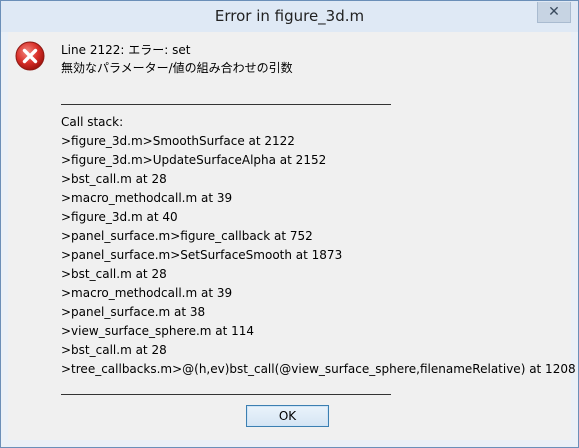 The image size is (579, 448). I want to click on dialog-title: Error in figure_3d.m, so click(289, 16).